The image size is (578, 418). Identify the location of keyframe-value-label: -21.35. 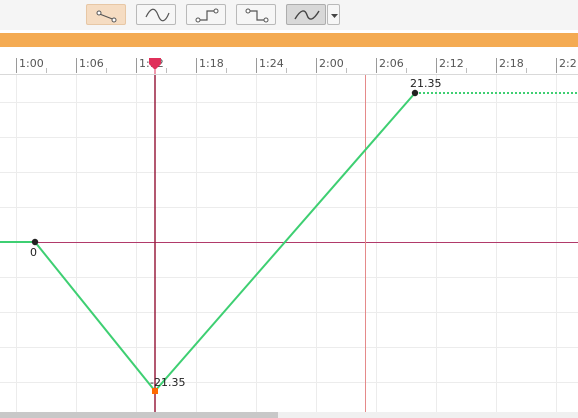
(168, 382).